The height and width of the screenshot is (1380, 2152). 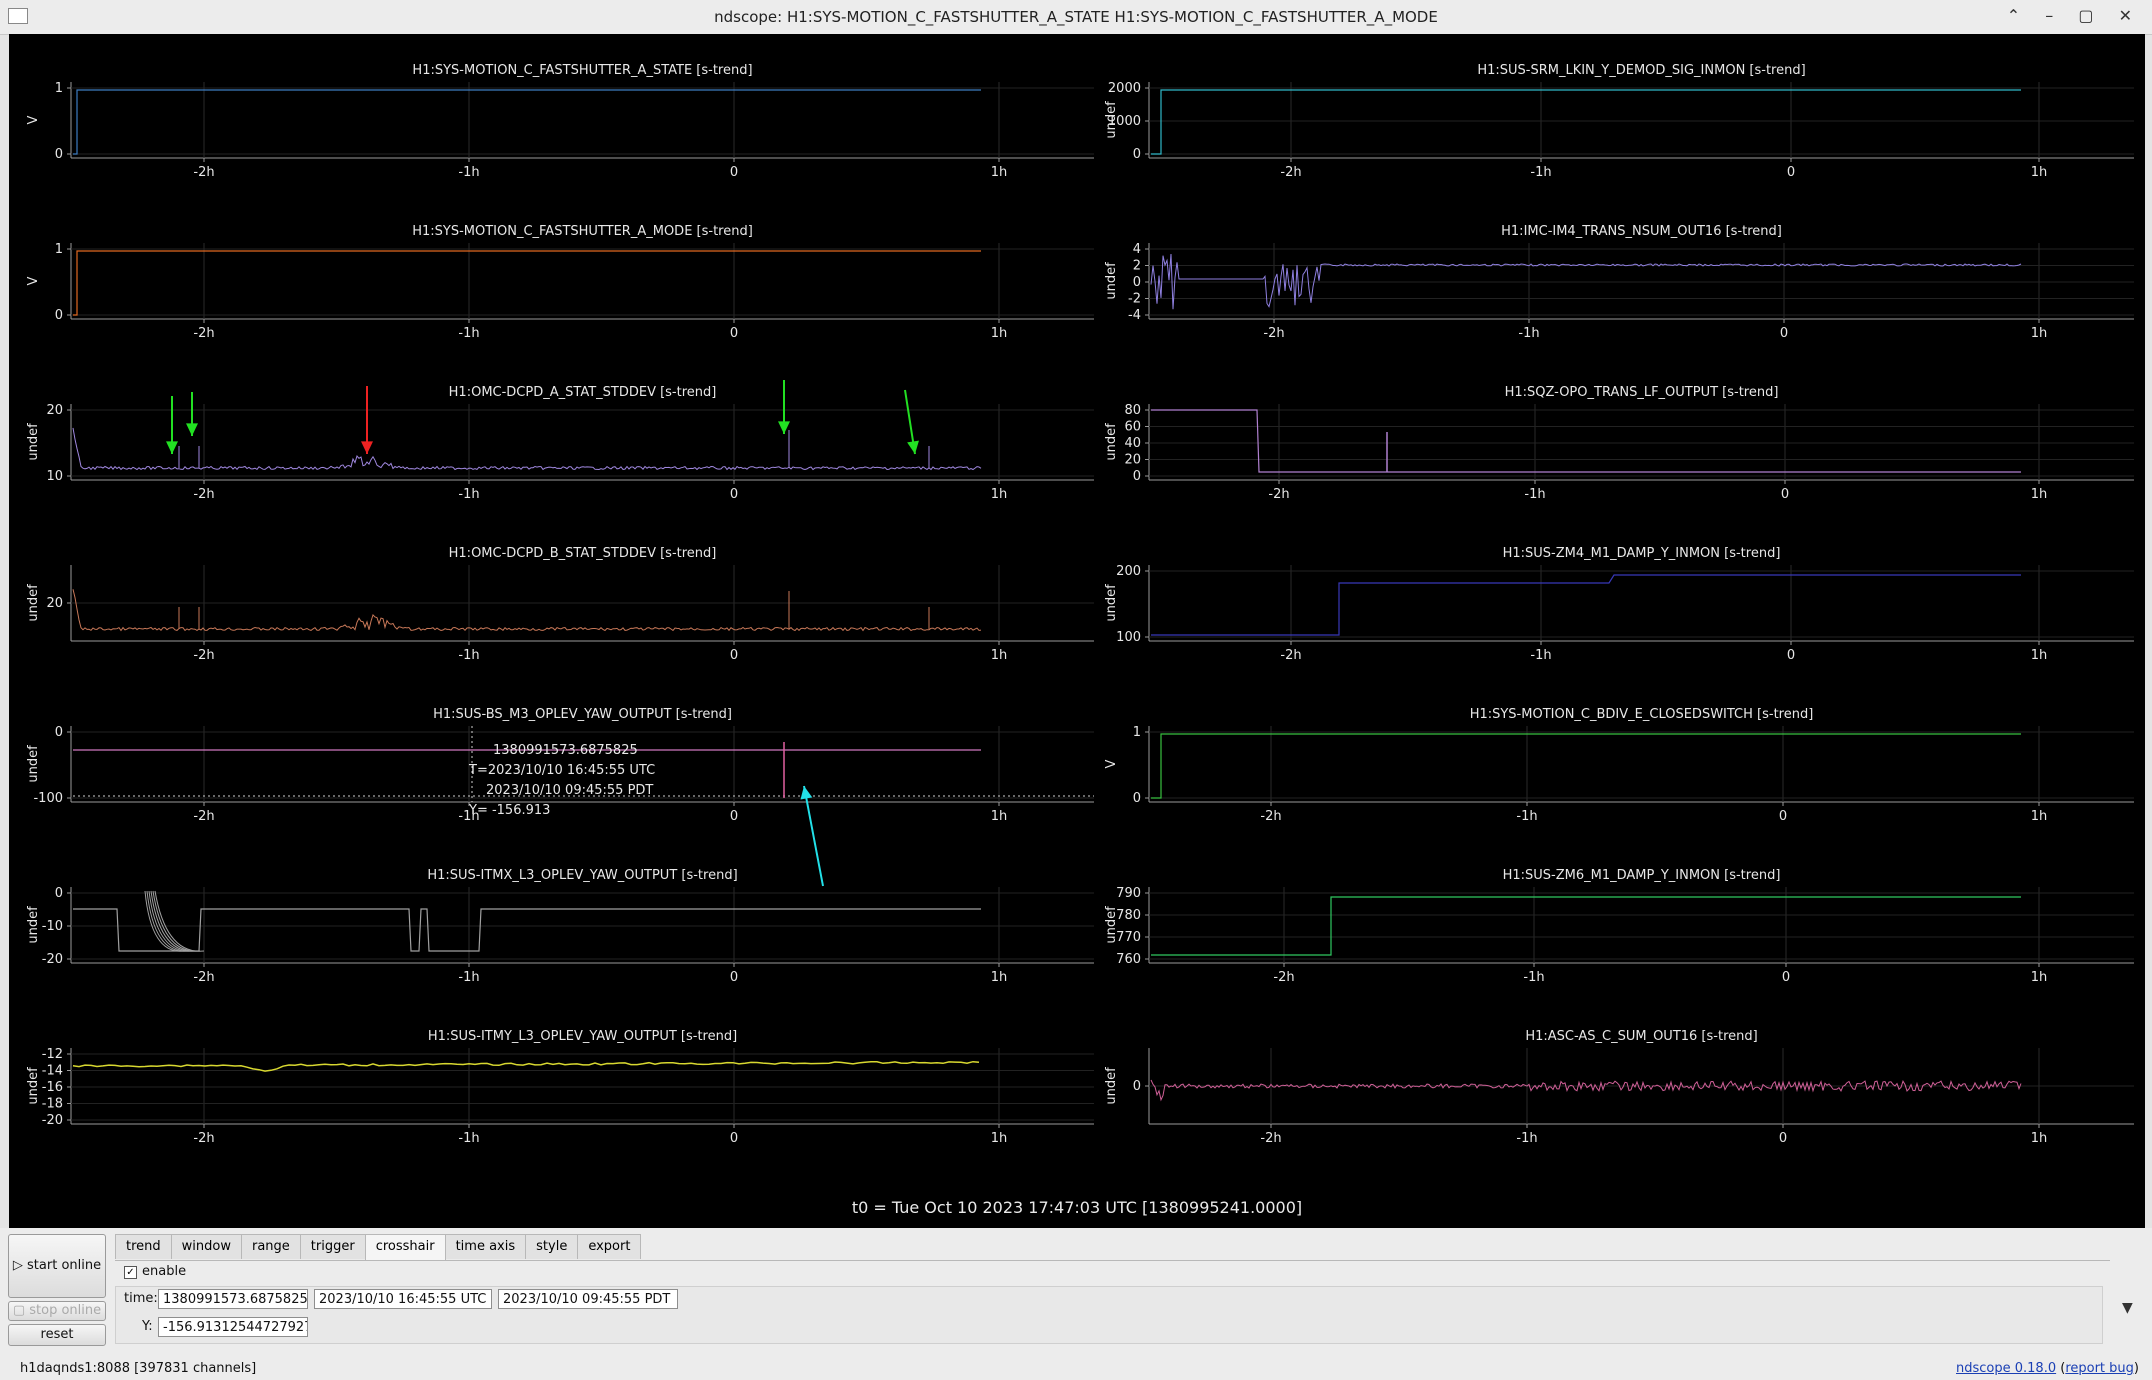 What do you see at coordinates (57, 1311) in the screenshot?
I see `stop-online-button: ▢ stop online` at bounding box center [57, 1311].